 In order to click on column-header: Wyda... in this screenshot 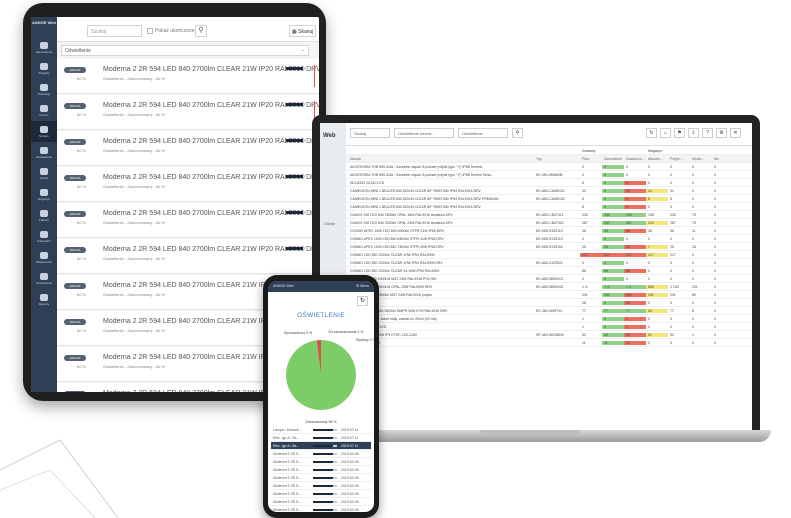, I will do `click(701, 159)`.